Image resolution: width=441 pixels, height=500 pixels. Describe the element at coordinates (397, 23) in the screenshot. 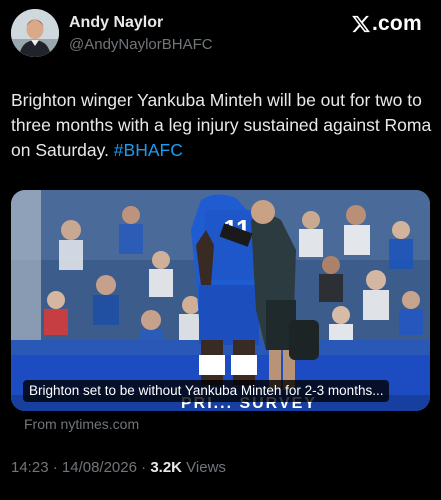

I see `brand-text: .com` at that location.